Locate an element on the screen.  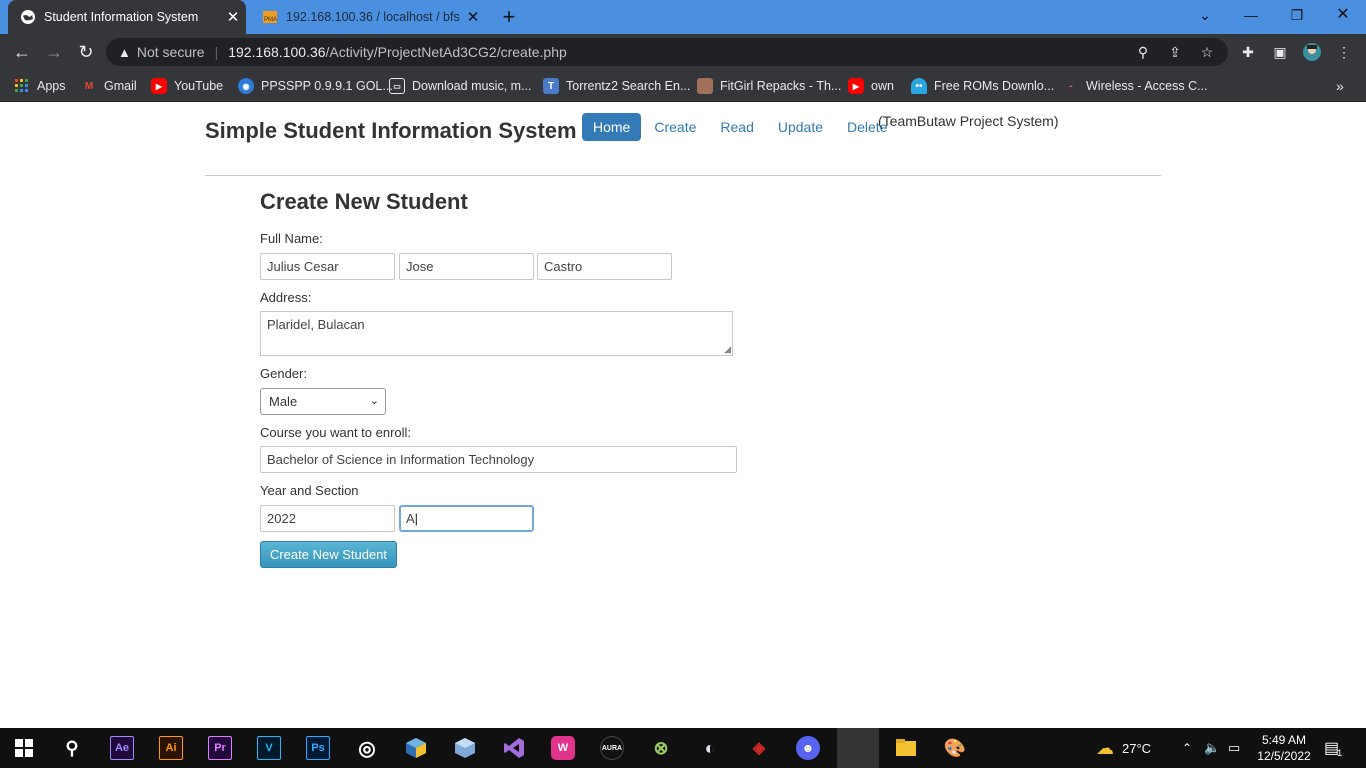
weather-widget: ☁ 27°C is located at coordinates (1123, 748).